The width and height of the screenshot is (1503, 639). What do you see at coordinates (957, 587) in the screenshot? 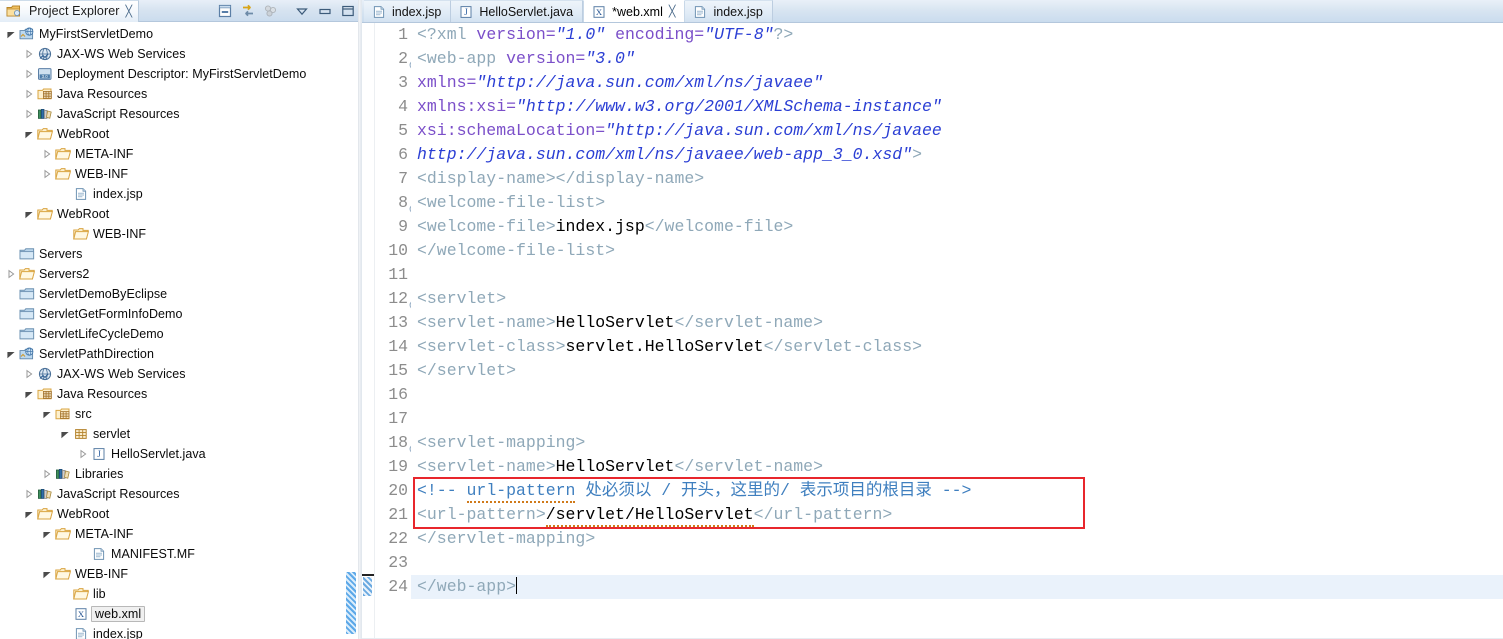
I see `code-line: </web-app>` at bounding box center [957, 587].